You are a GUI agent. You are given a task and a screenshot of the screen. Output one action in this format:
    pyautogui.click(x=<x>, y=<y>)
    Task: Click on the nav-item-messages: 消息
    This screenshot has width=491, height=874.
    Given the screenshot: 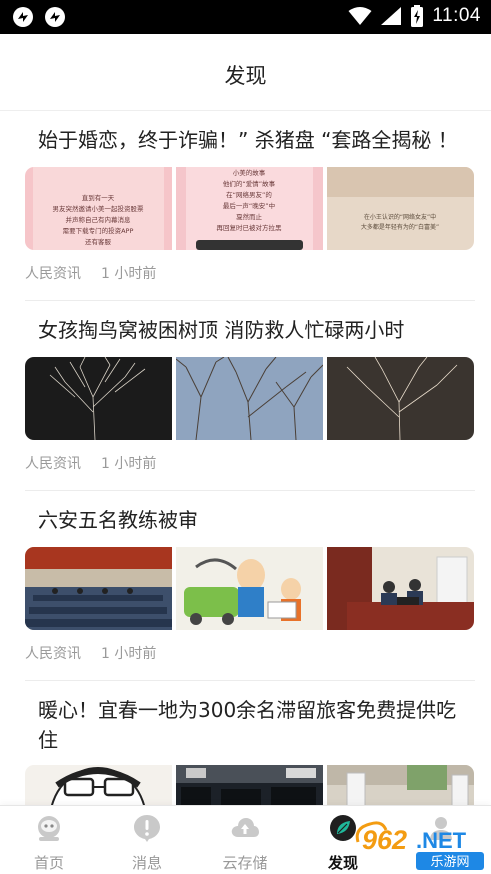 What is the action you would take?
    pyautogui.click(x=147, y=840)
    